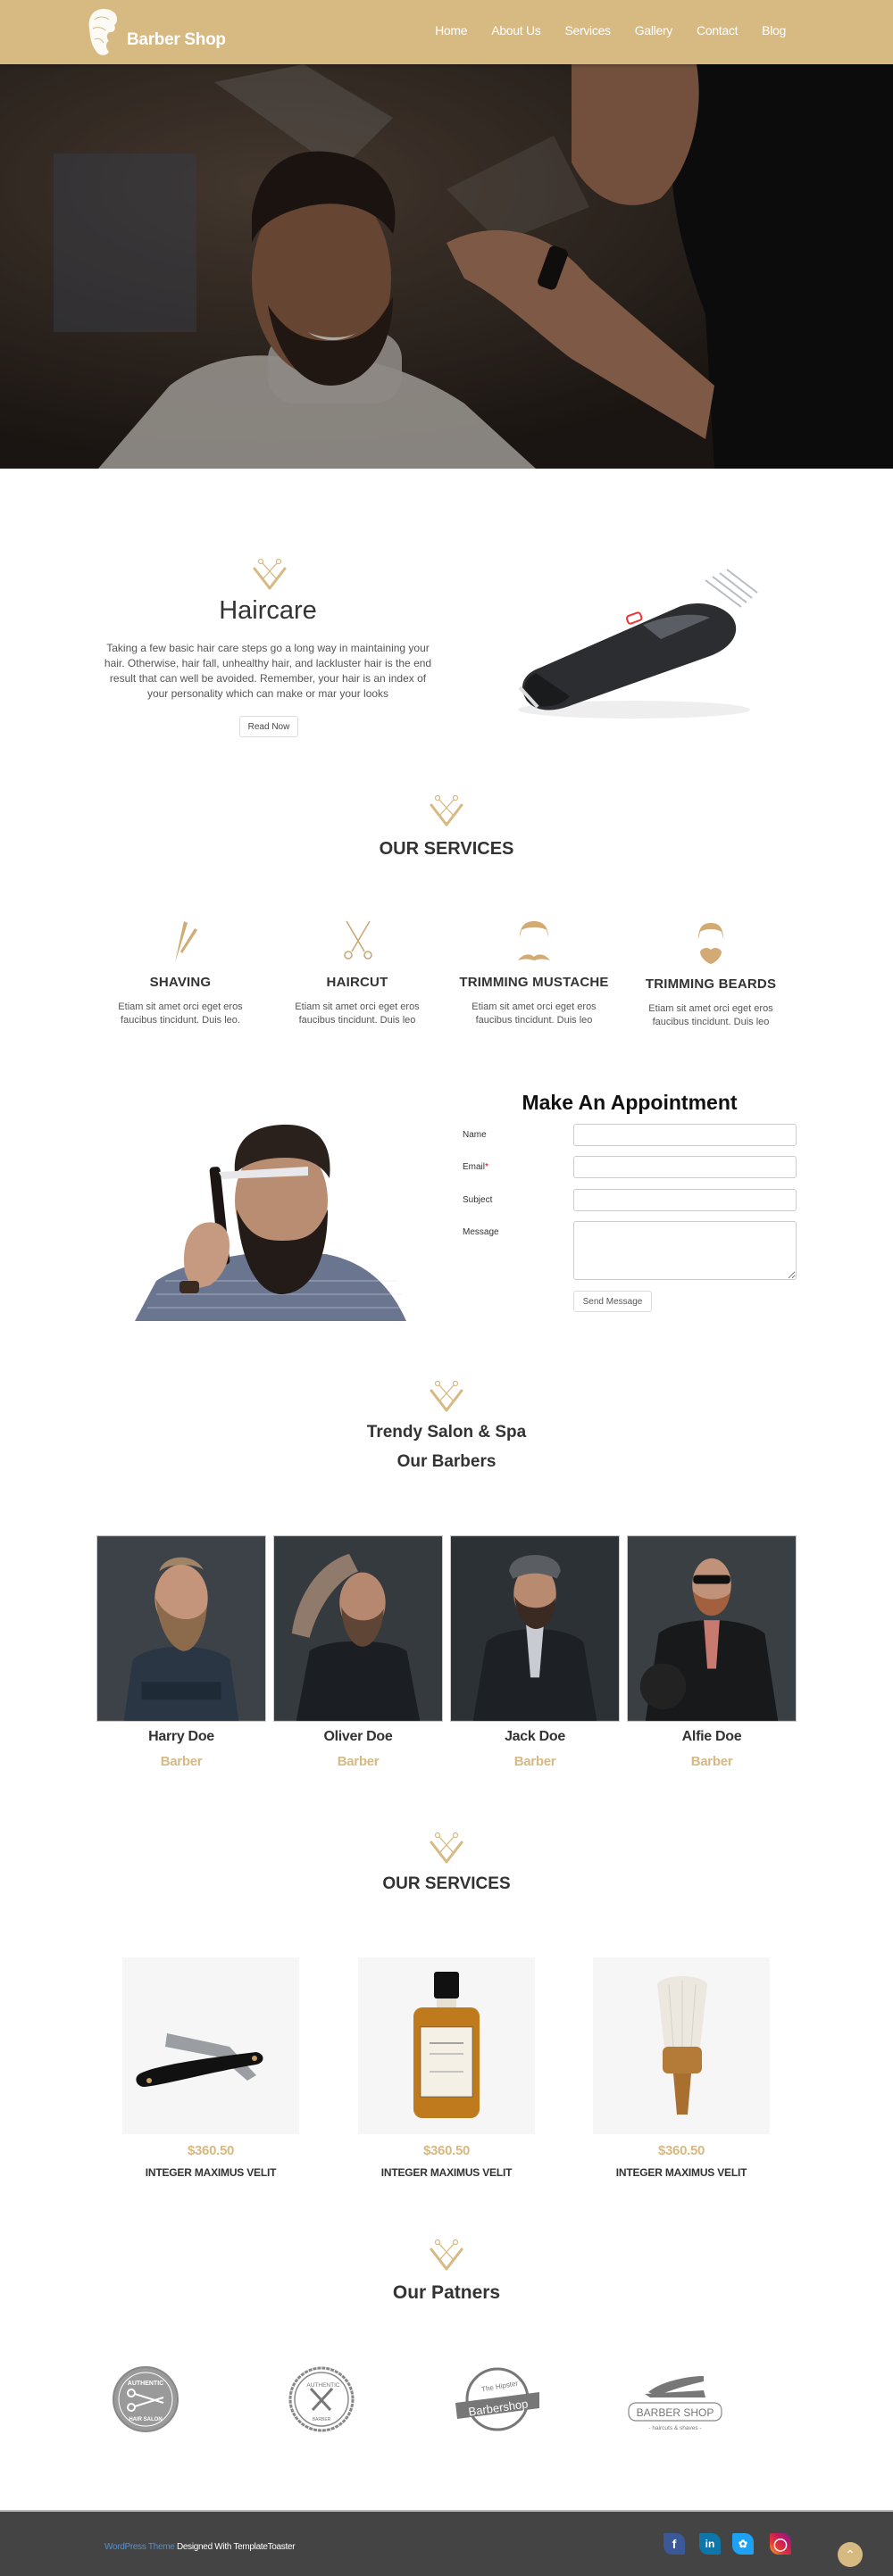  What do you see at coordinates (475, 1135) in the screenshot?
I see `name-label: Name` at bounding box center [475, 1135].